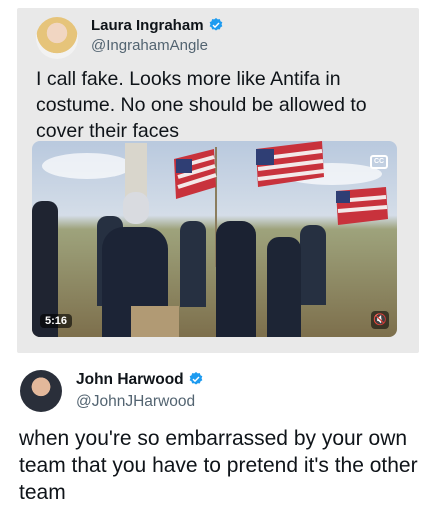 This screenshot has height=527, width=438. I want to click on quoted-author-name: Laura Ingraham, so click(147, 25).